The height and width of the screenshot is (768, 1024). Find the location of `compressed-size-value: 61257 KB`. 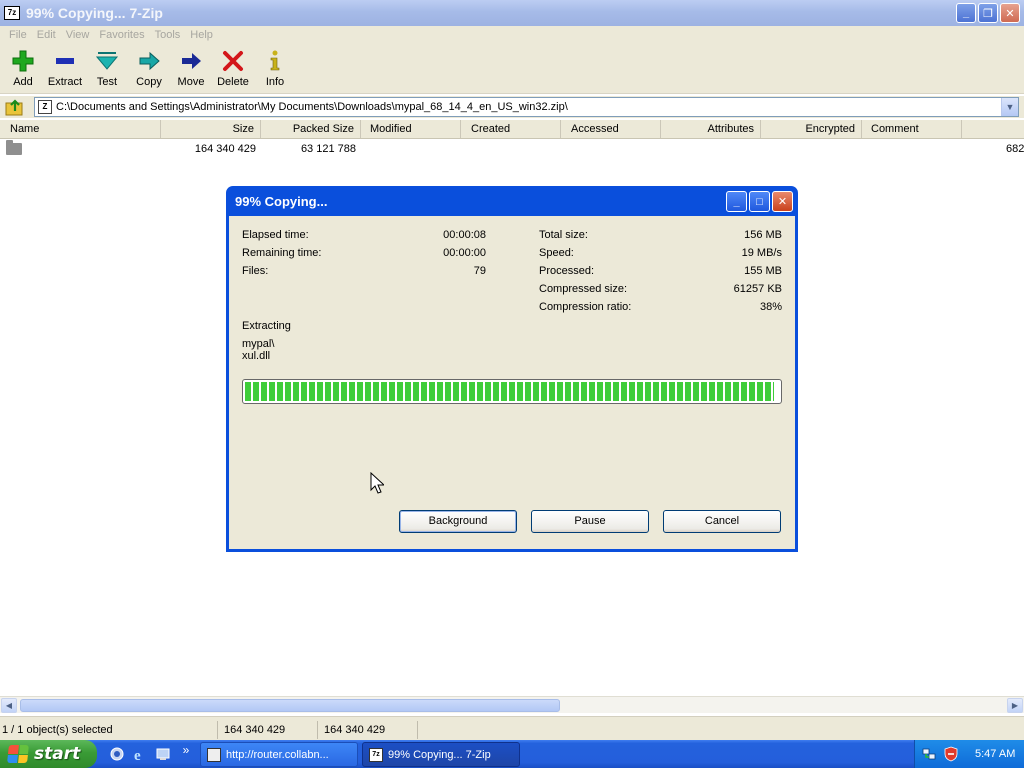

compressed-size-value: 61257 KB is located at coordinates (757, 289).